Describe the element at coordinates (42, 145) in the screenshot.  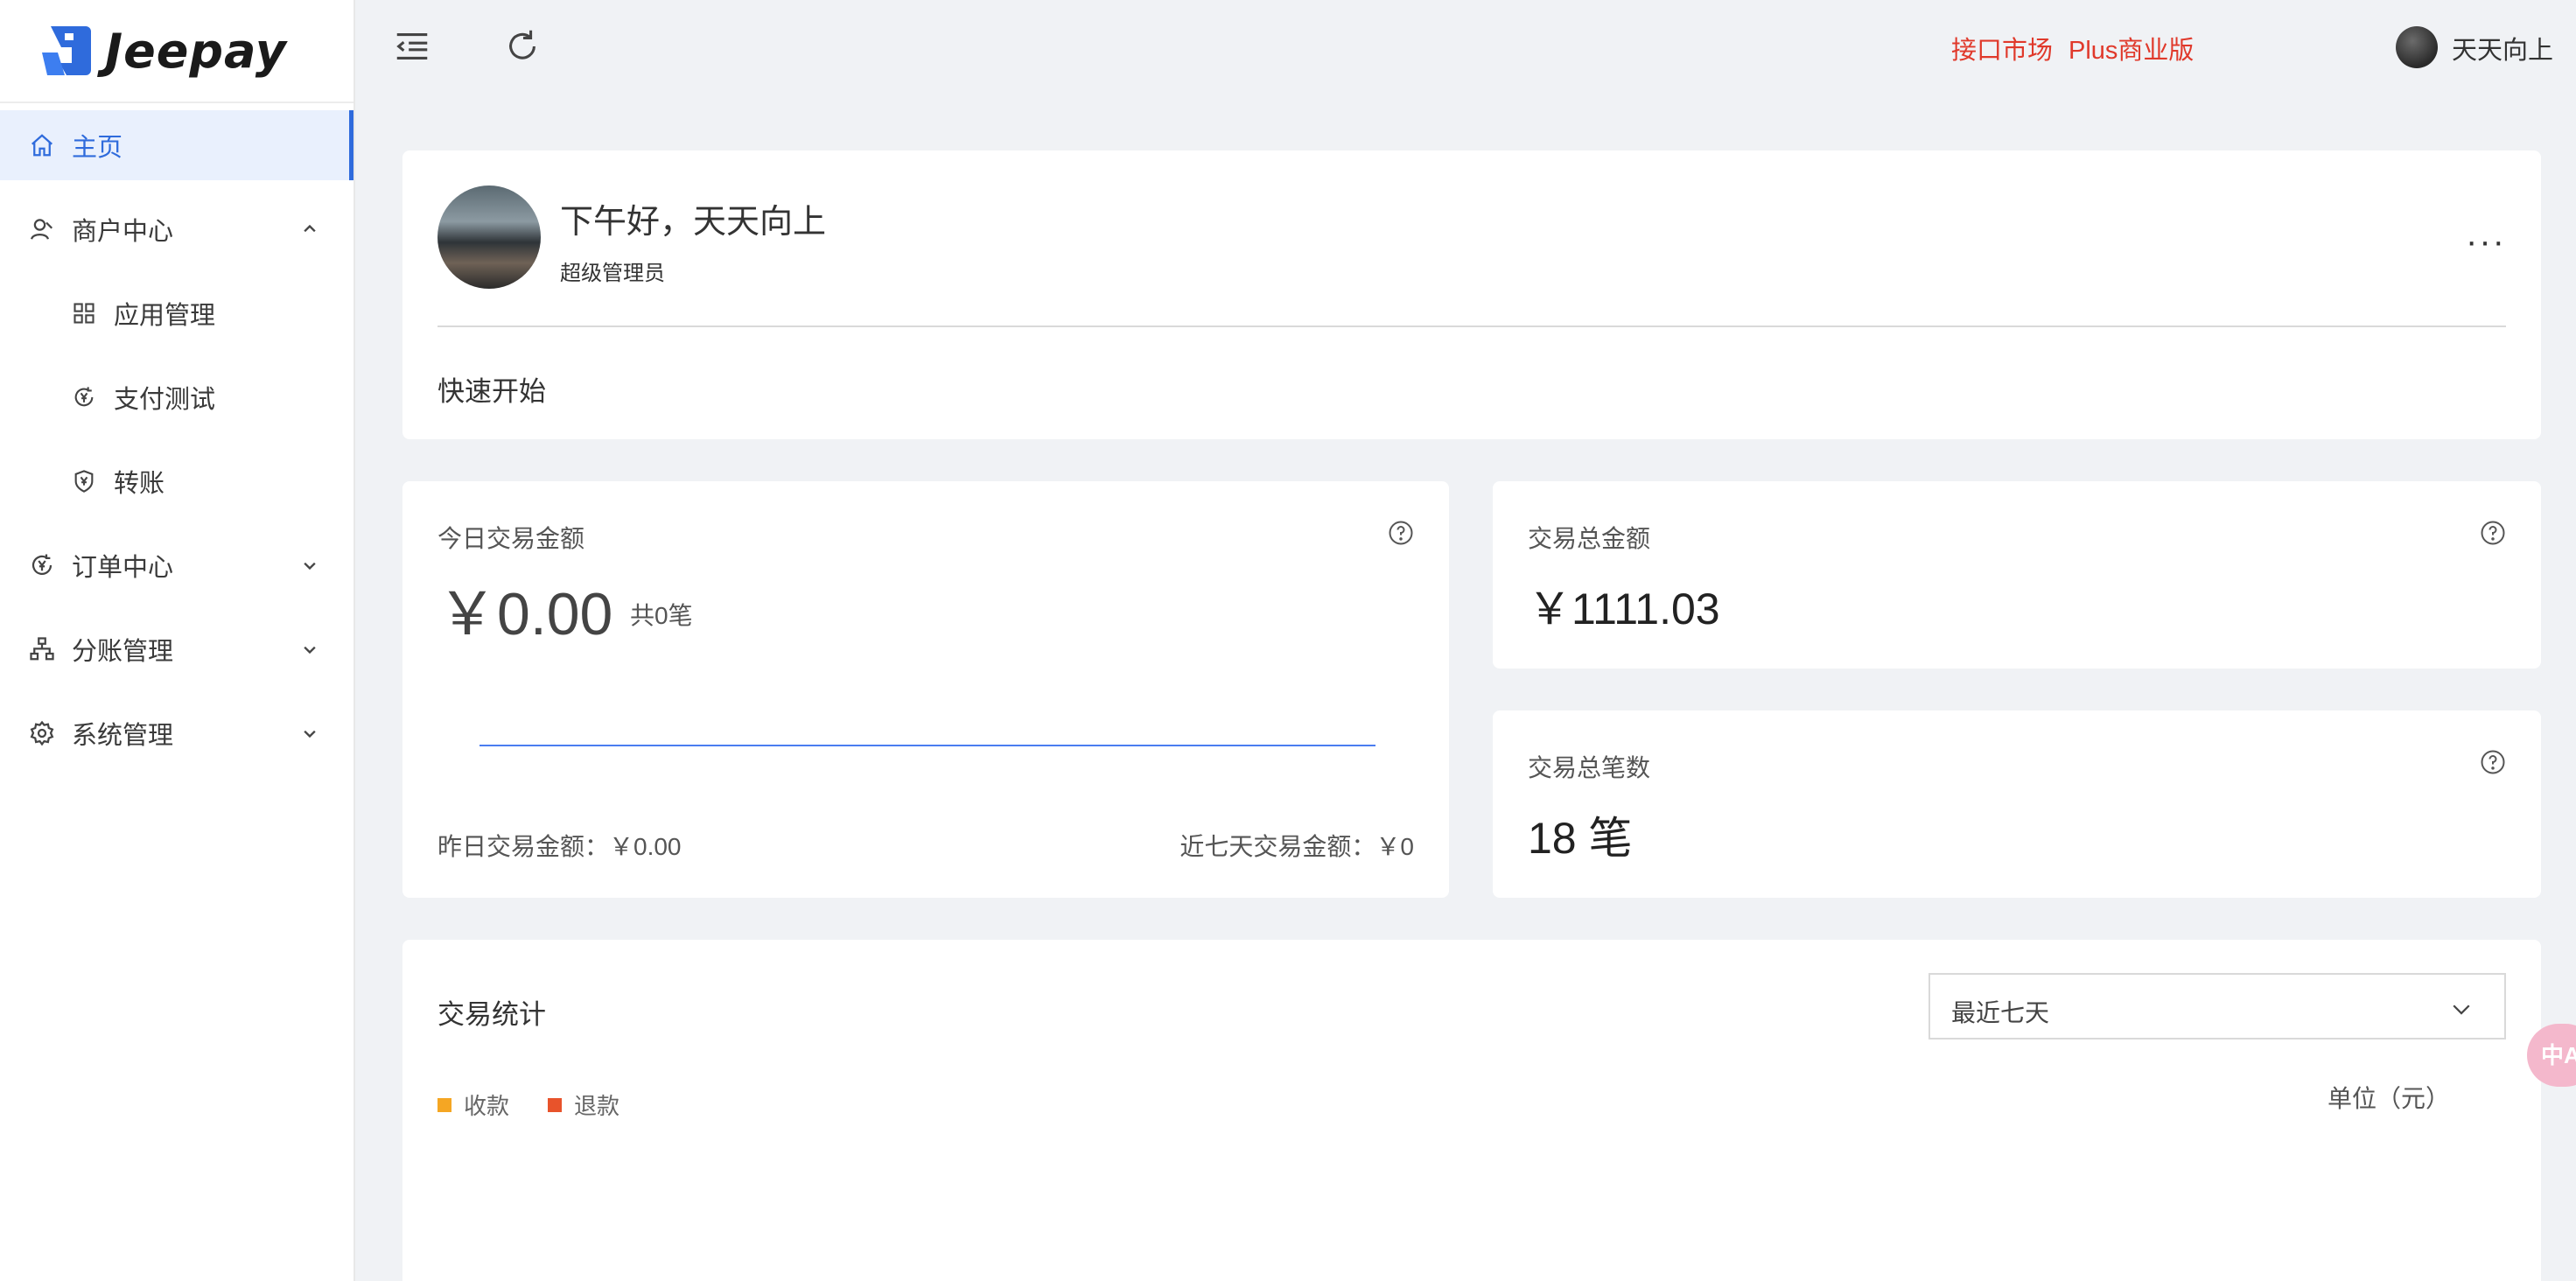
I see `home-icon` at that location.